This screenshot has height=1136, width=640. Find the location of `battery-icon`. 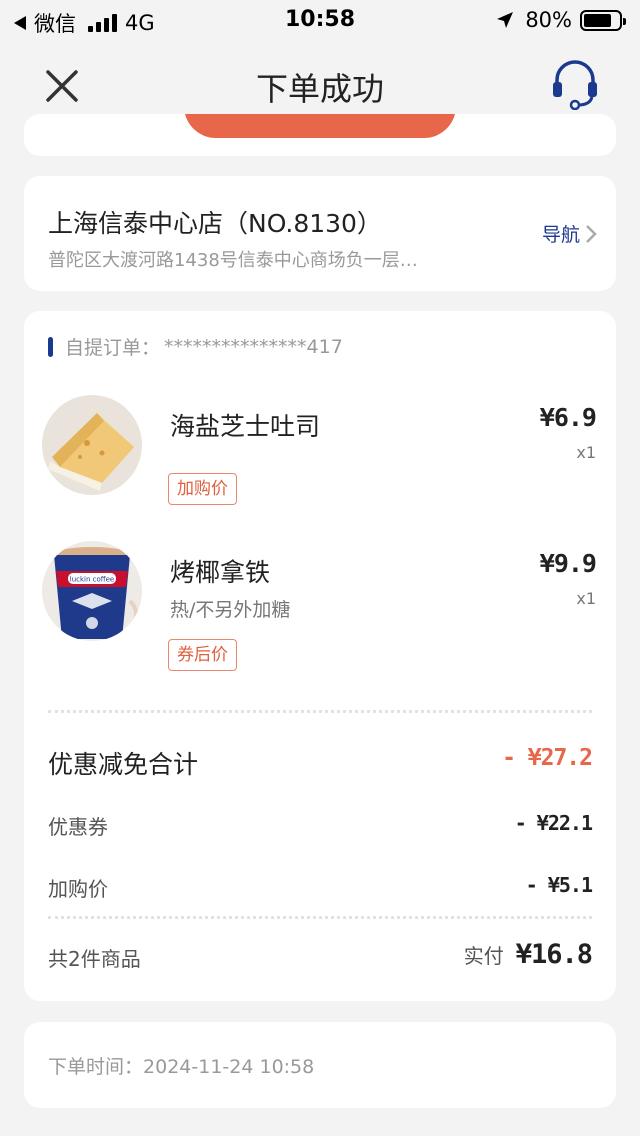

battery-icon is located at coordinates (603, 20).